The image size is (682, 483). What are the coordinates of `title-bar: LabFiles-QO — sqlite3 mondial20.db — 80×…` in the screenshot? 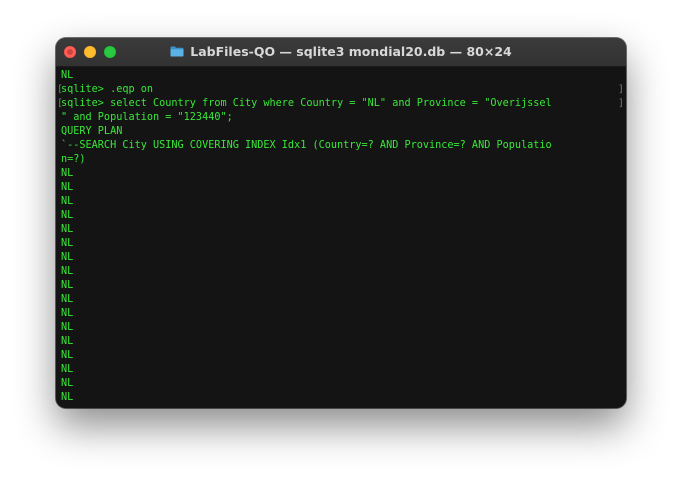 It's located at (341, 52).